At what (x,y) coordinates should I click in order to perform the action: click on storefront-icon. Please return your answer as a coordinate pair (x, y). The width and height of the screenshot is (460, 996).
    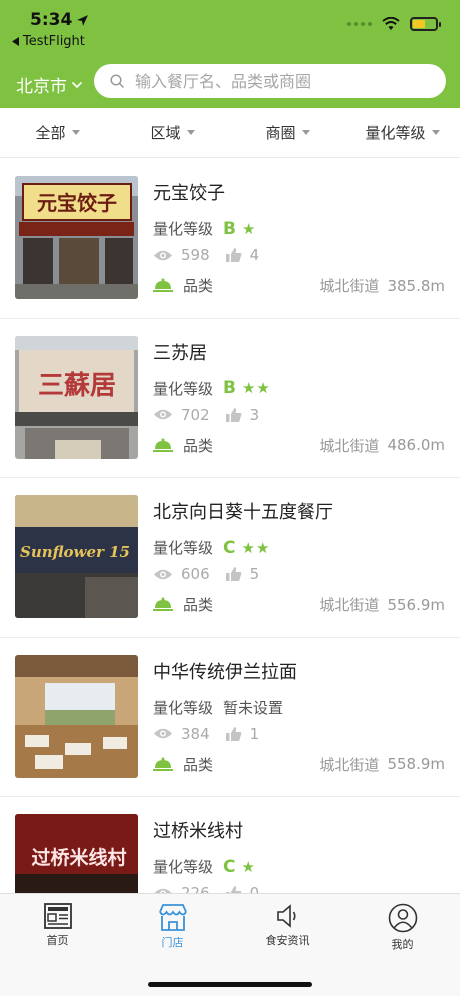
    Looking at the image, I should click on (172, 917).